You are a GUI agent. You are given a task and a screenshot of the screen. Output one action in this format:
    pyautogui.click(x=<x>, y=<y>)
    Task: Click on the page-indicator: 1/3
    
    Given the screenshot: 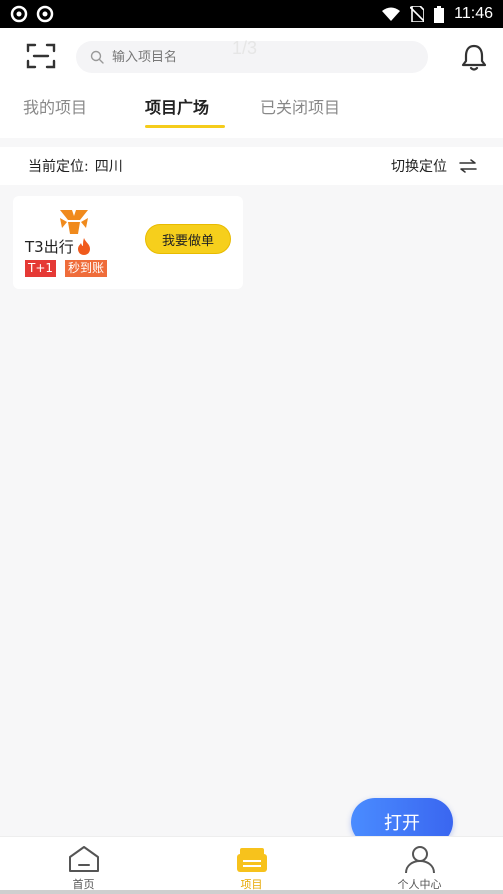 What is the action you would take?
    pyautogui.click(x=245, y=48)
    